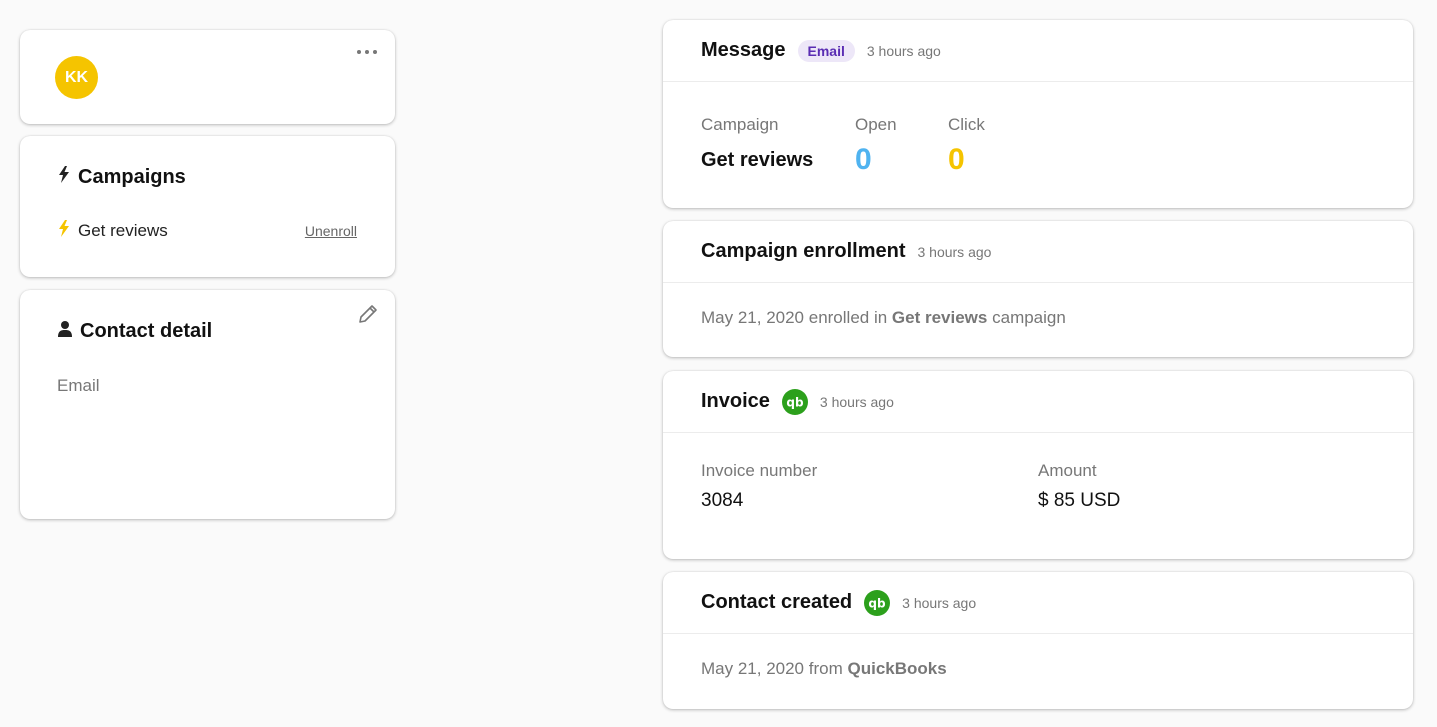  I want to click on amount-label: Amount, so click(1067, 470).